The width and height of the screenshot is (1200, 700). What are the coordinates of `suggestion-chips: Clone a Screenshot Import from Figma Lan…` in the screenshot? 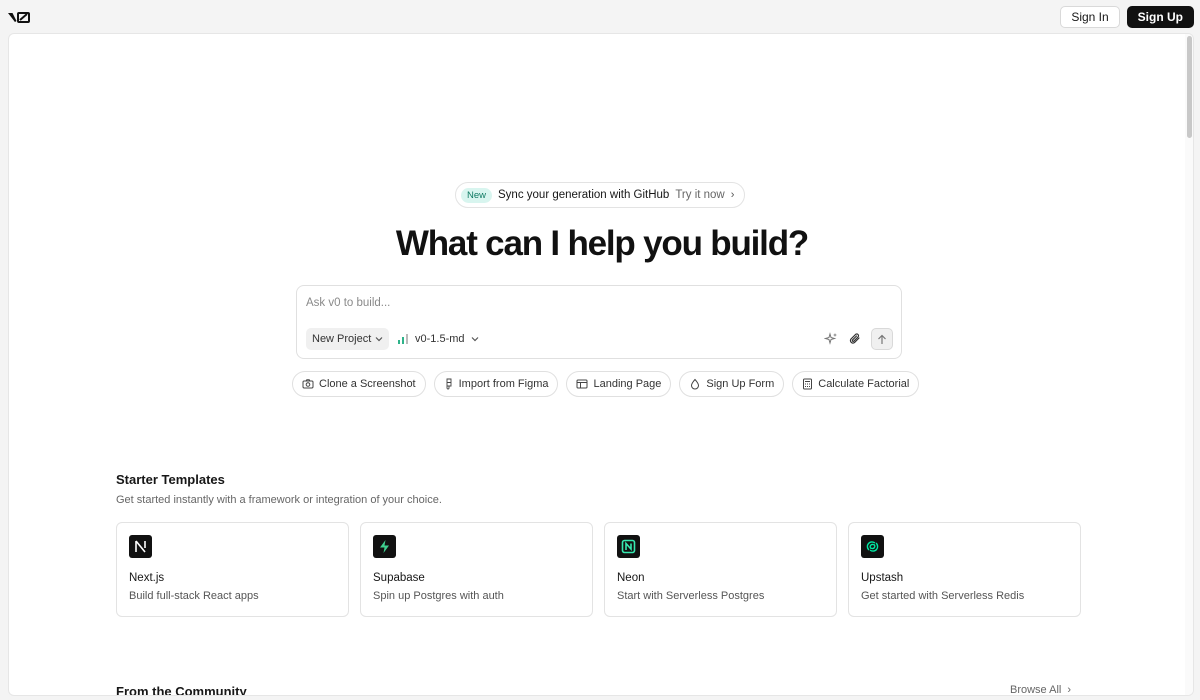 It's located at (606, 384).